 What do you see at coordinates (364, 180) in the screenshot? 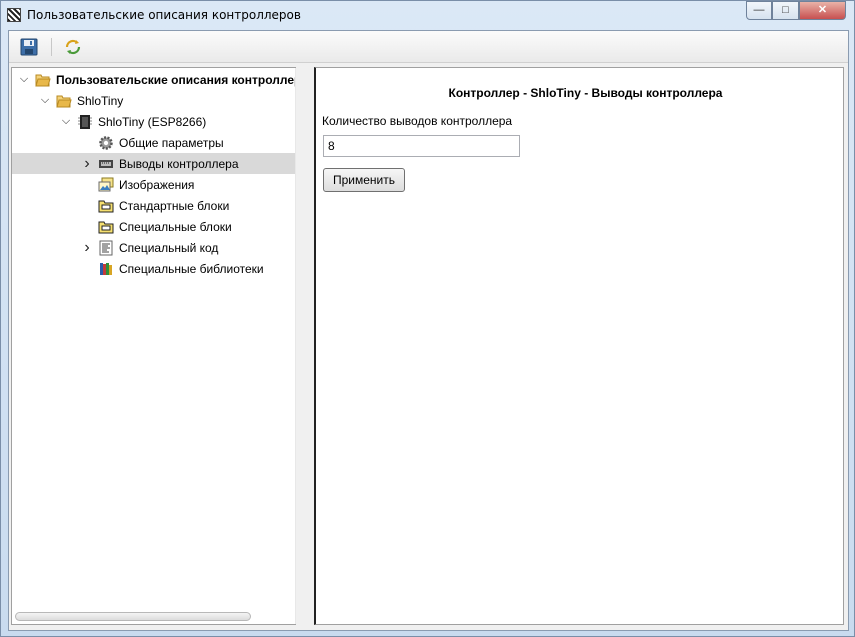
I see `apply-button: Применить` at bounding box center [364, 180].